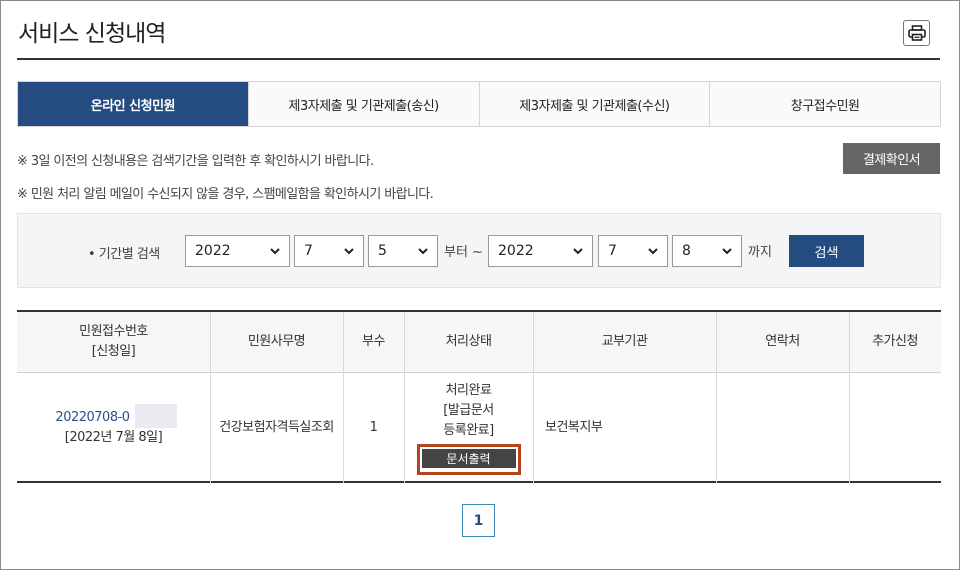 The image size is (960, 570). What do you see at coordinates (113, 331) in the screenshot?
I see `header-receipt-number-line1: 민원접수번호` at bounding box center [113, 331].